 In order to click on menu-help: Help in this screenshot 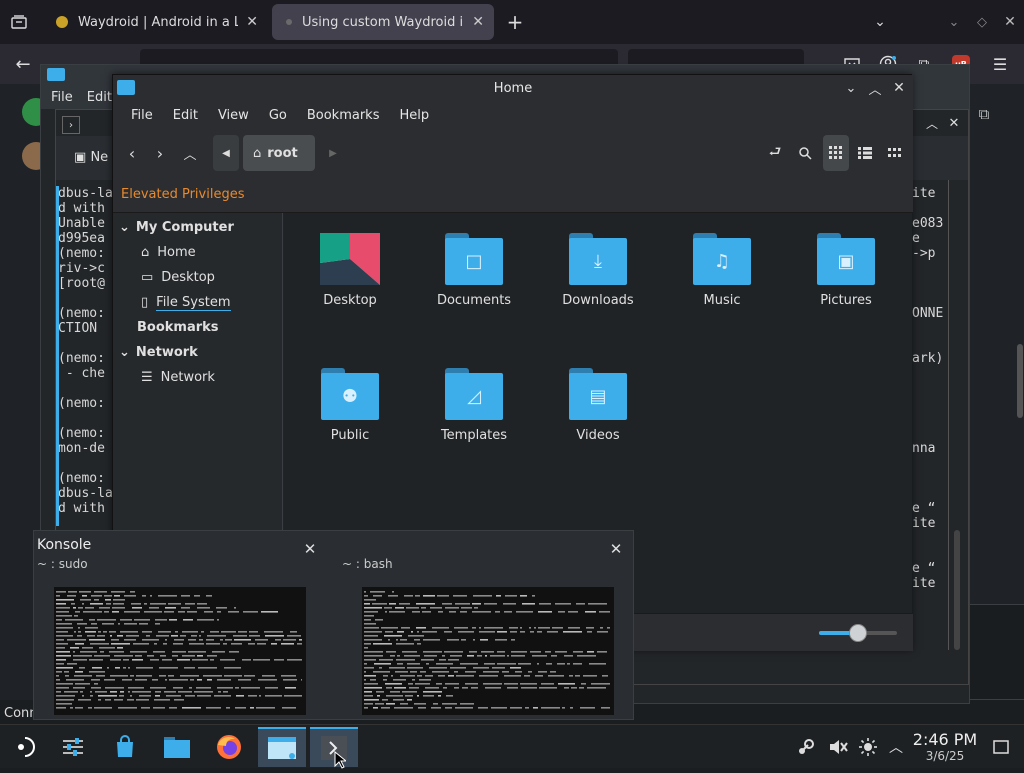, I will do `click(414, 115)`.